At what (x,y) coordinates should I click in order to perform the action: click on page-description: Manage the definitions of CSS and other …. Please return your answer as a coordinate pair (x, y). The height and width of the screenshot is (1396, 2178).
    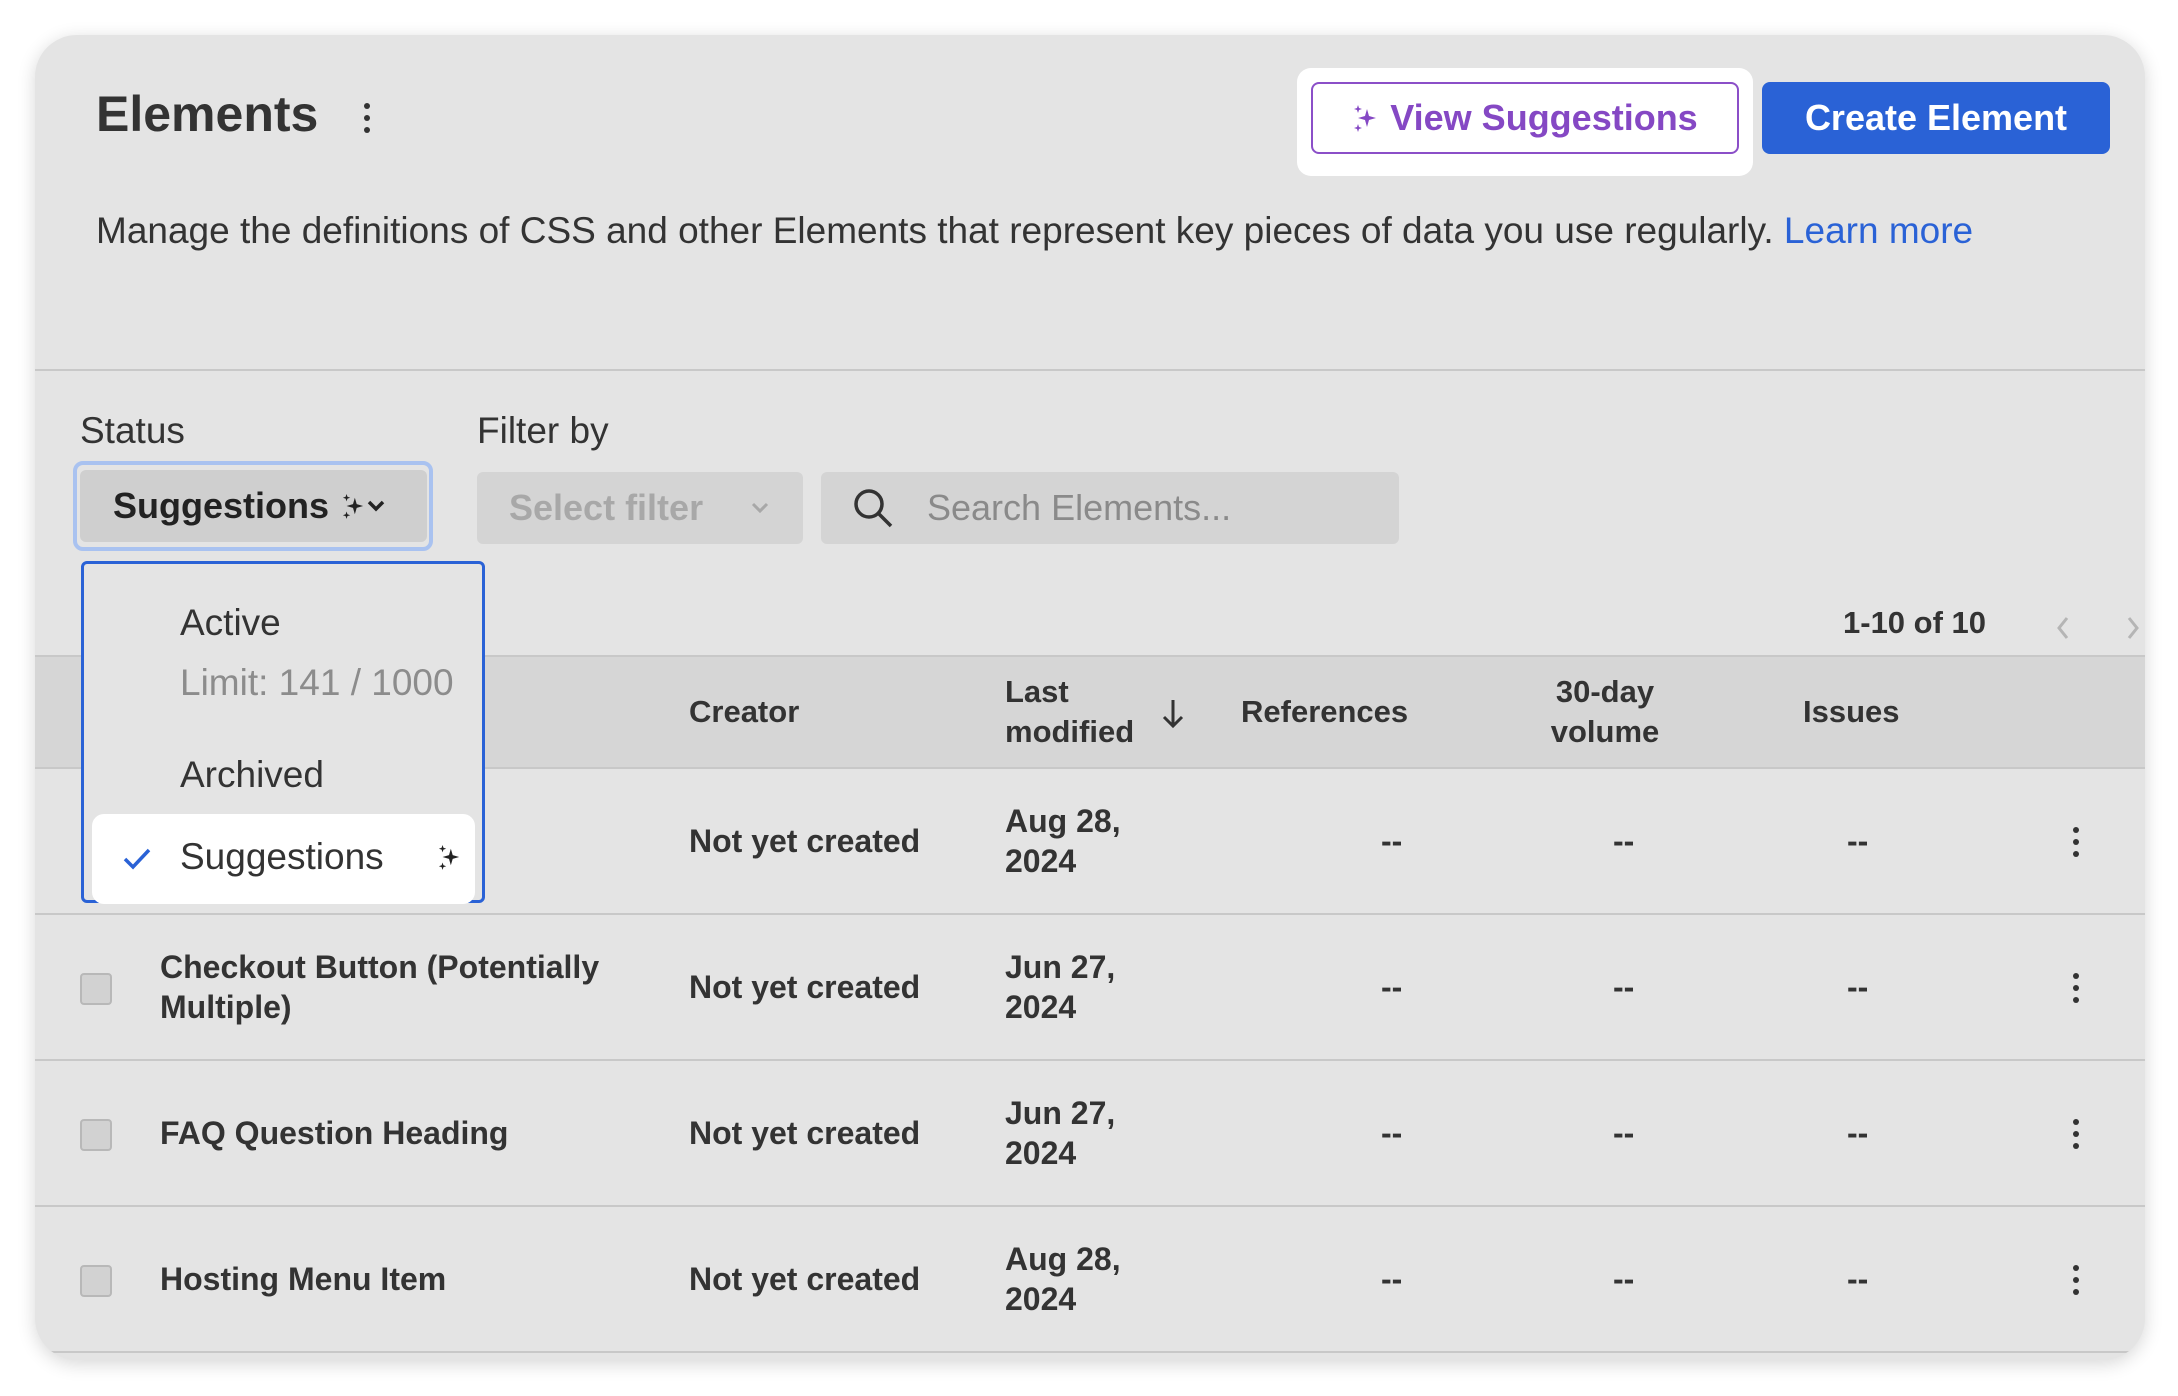
    Looking at the image, I should click on (1096, 230).